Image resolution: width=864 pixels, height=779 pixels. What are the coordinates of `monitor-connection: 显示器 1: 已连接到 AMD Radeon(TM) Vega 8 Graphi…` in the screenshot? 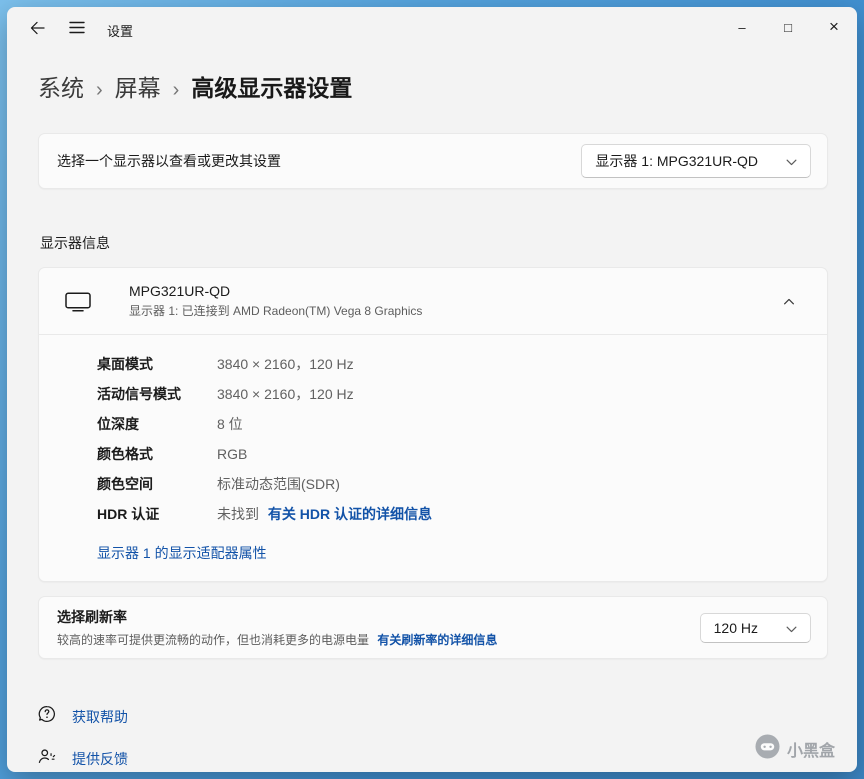 It's located at (276, 311).